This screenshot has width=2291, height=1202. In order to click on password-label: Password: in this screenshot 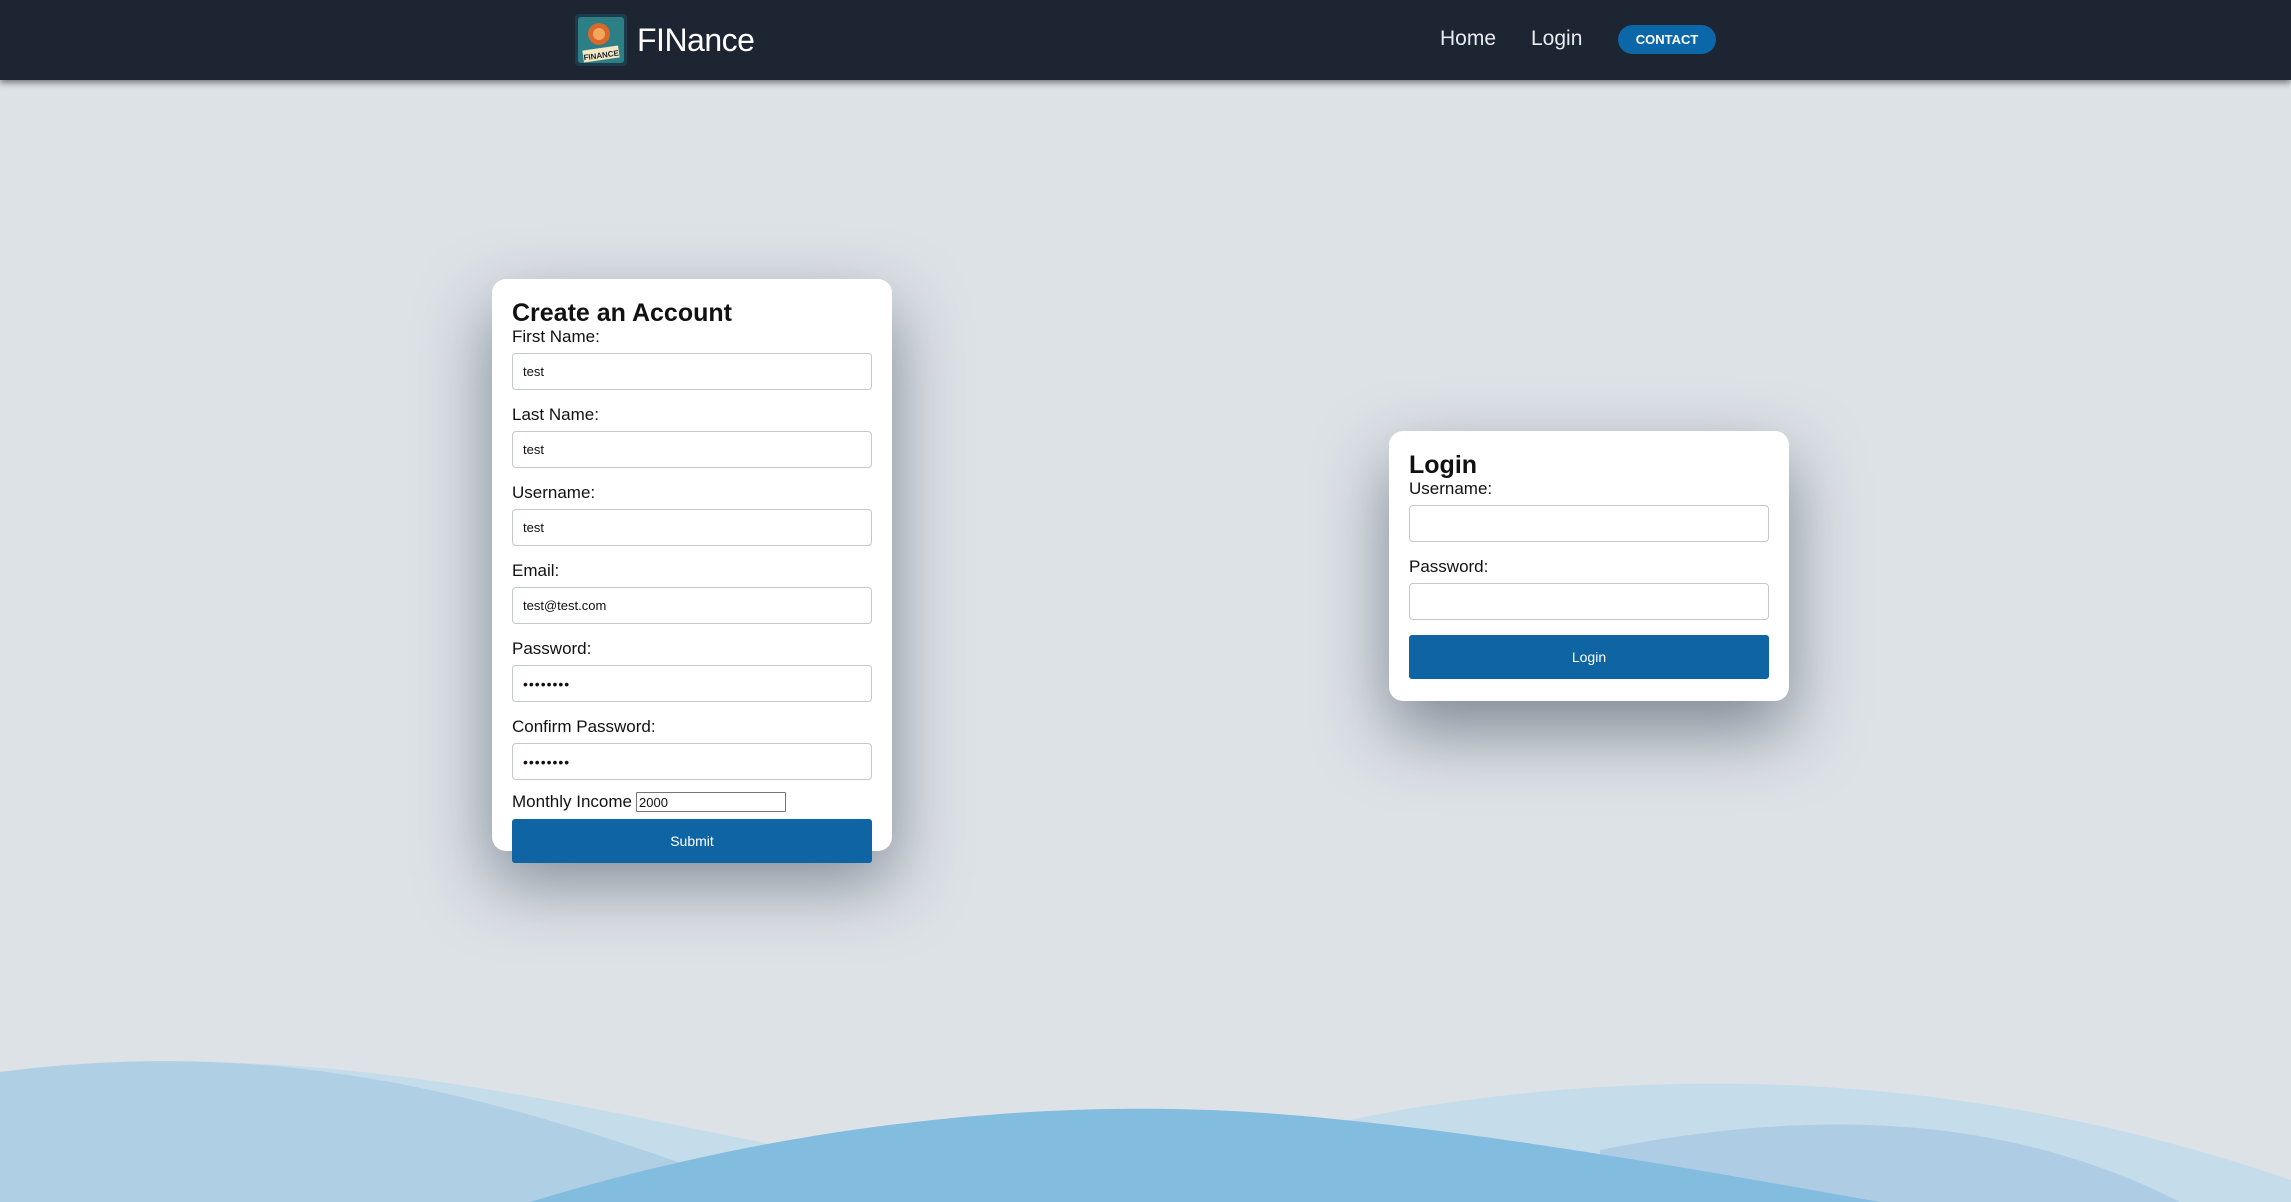, I will do `click(552, 648)`.